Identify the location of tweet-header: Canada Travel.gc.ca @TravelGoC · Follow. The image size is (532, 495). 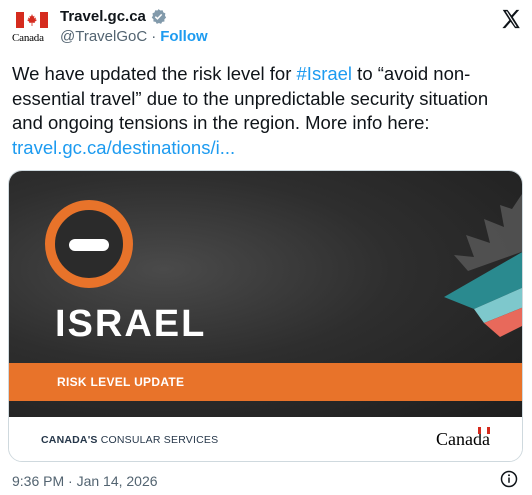
(267, 27).